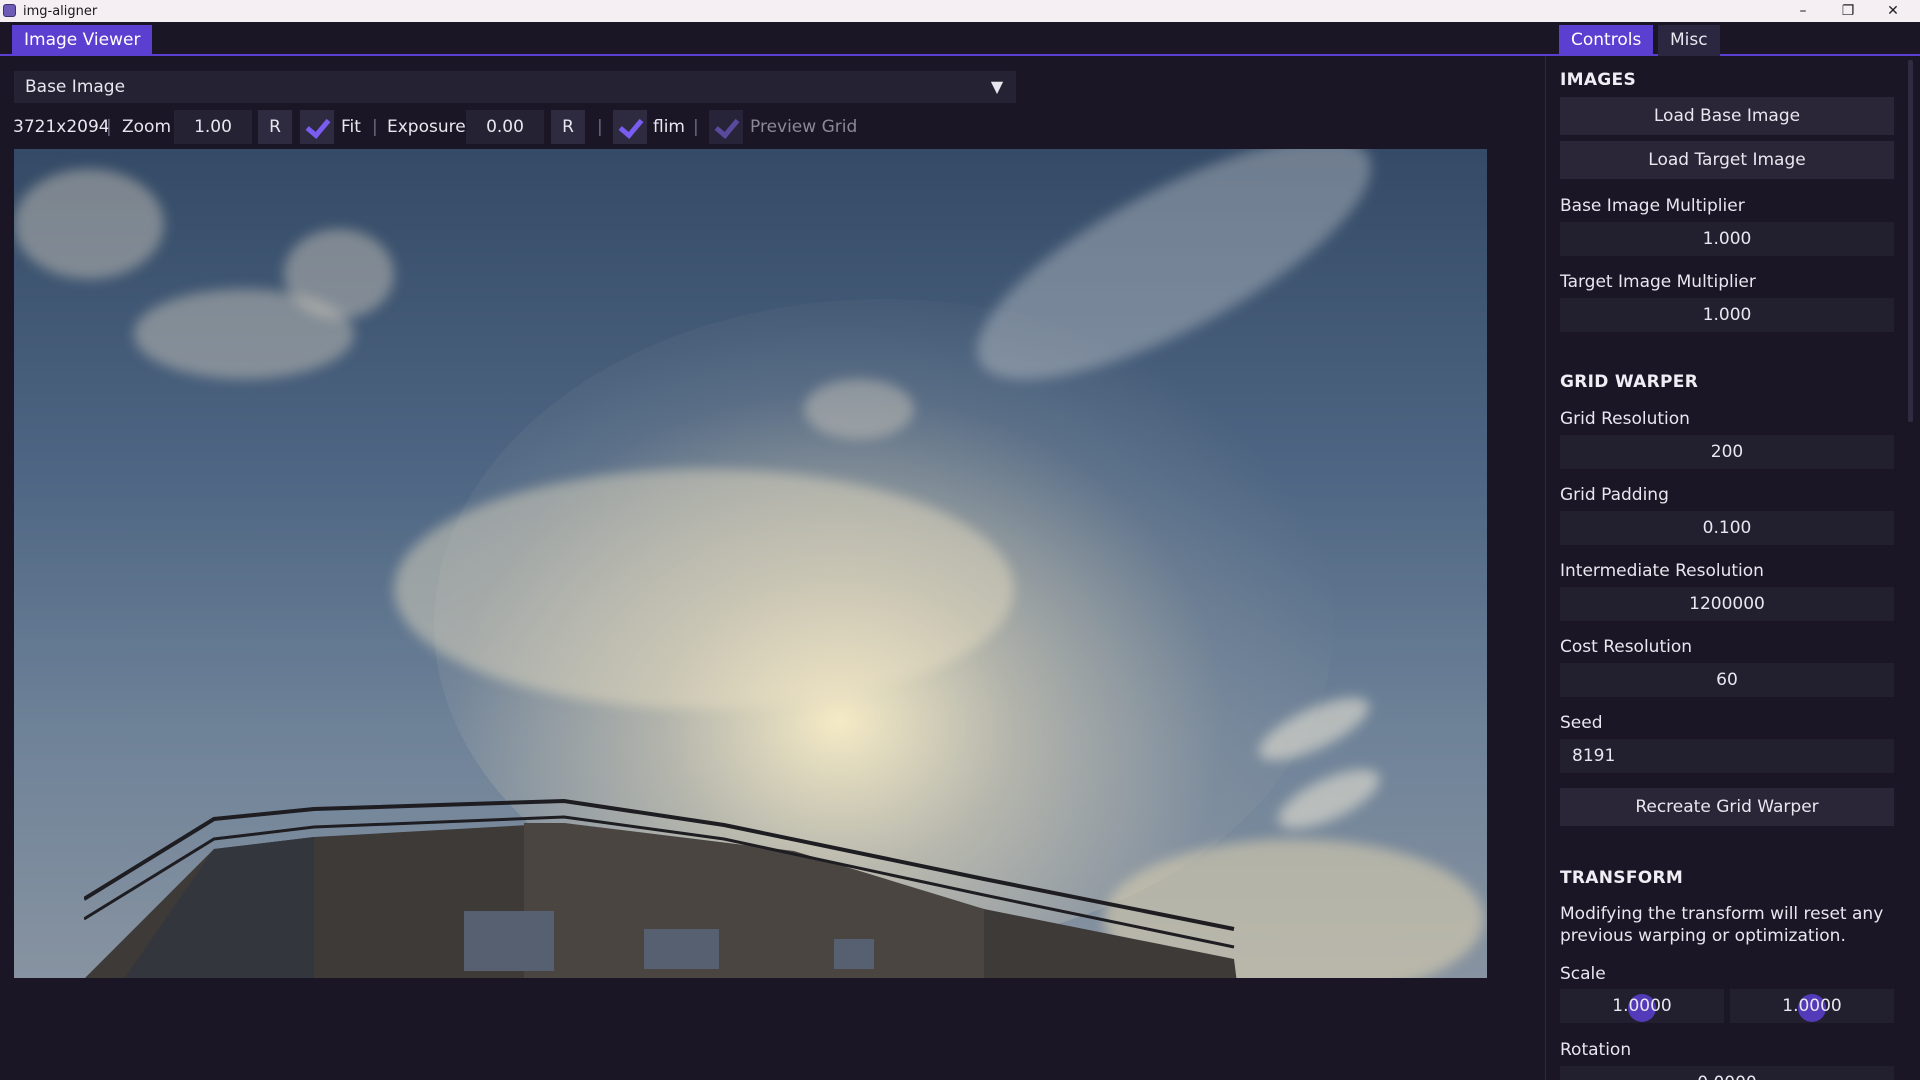 The width and height of the screenshot is (1920, 1080). What do you see at coordinates (1545, 551) in the screenshot?
I see `panel-divider` at bounding box center [1545, 551].